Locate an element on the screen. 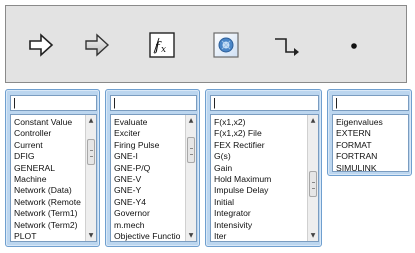 This screenshot has width=415, height=253. list-item: Network (Remote is located at coordinates (55, 202).